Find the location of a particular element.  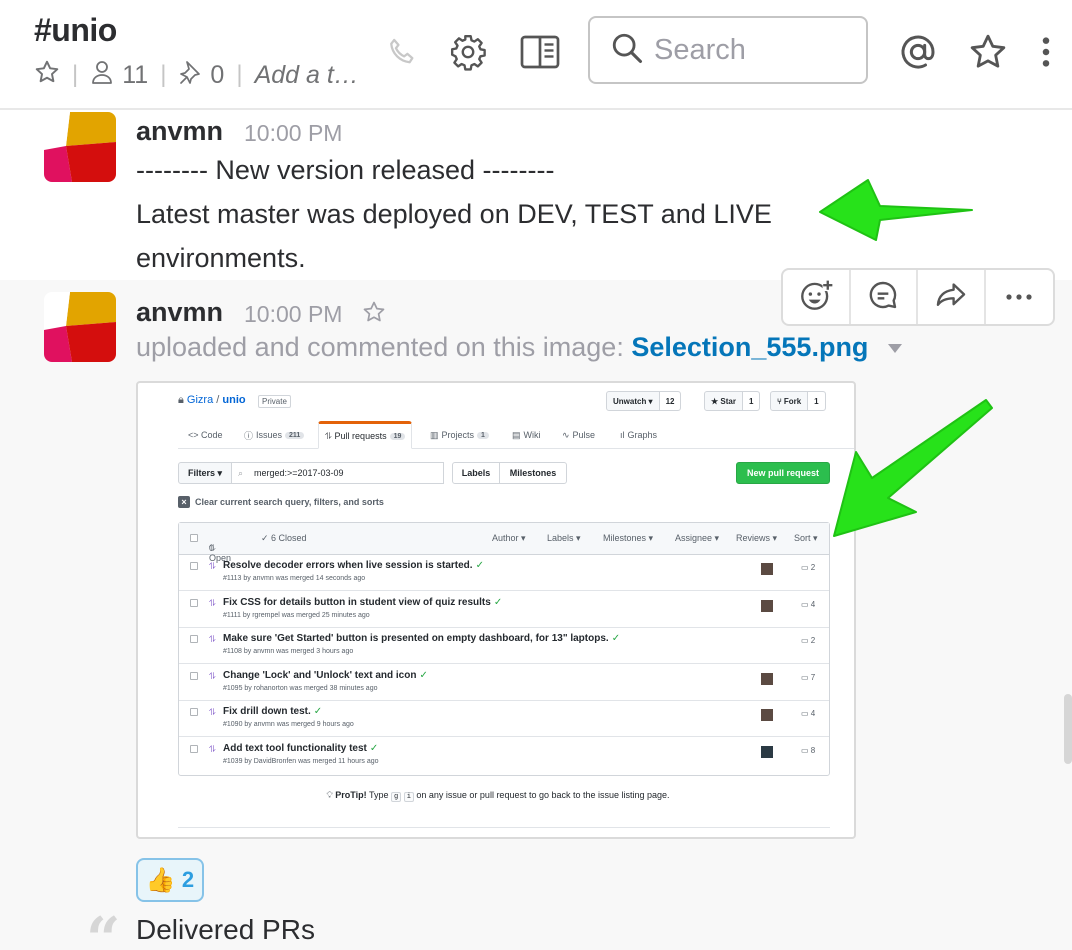

pin-icon is located at coordinates (190, 75).